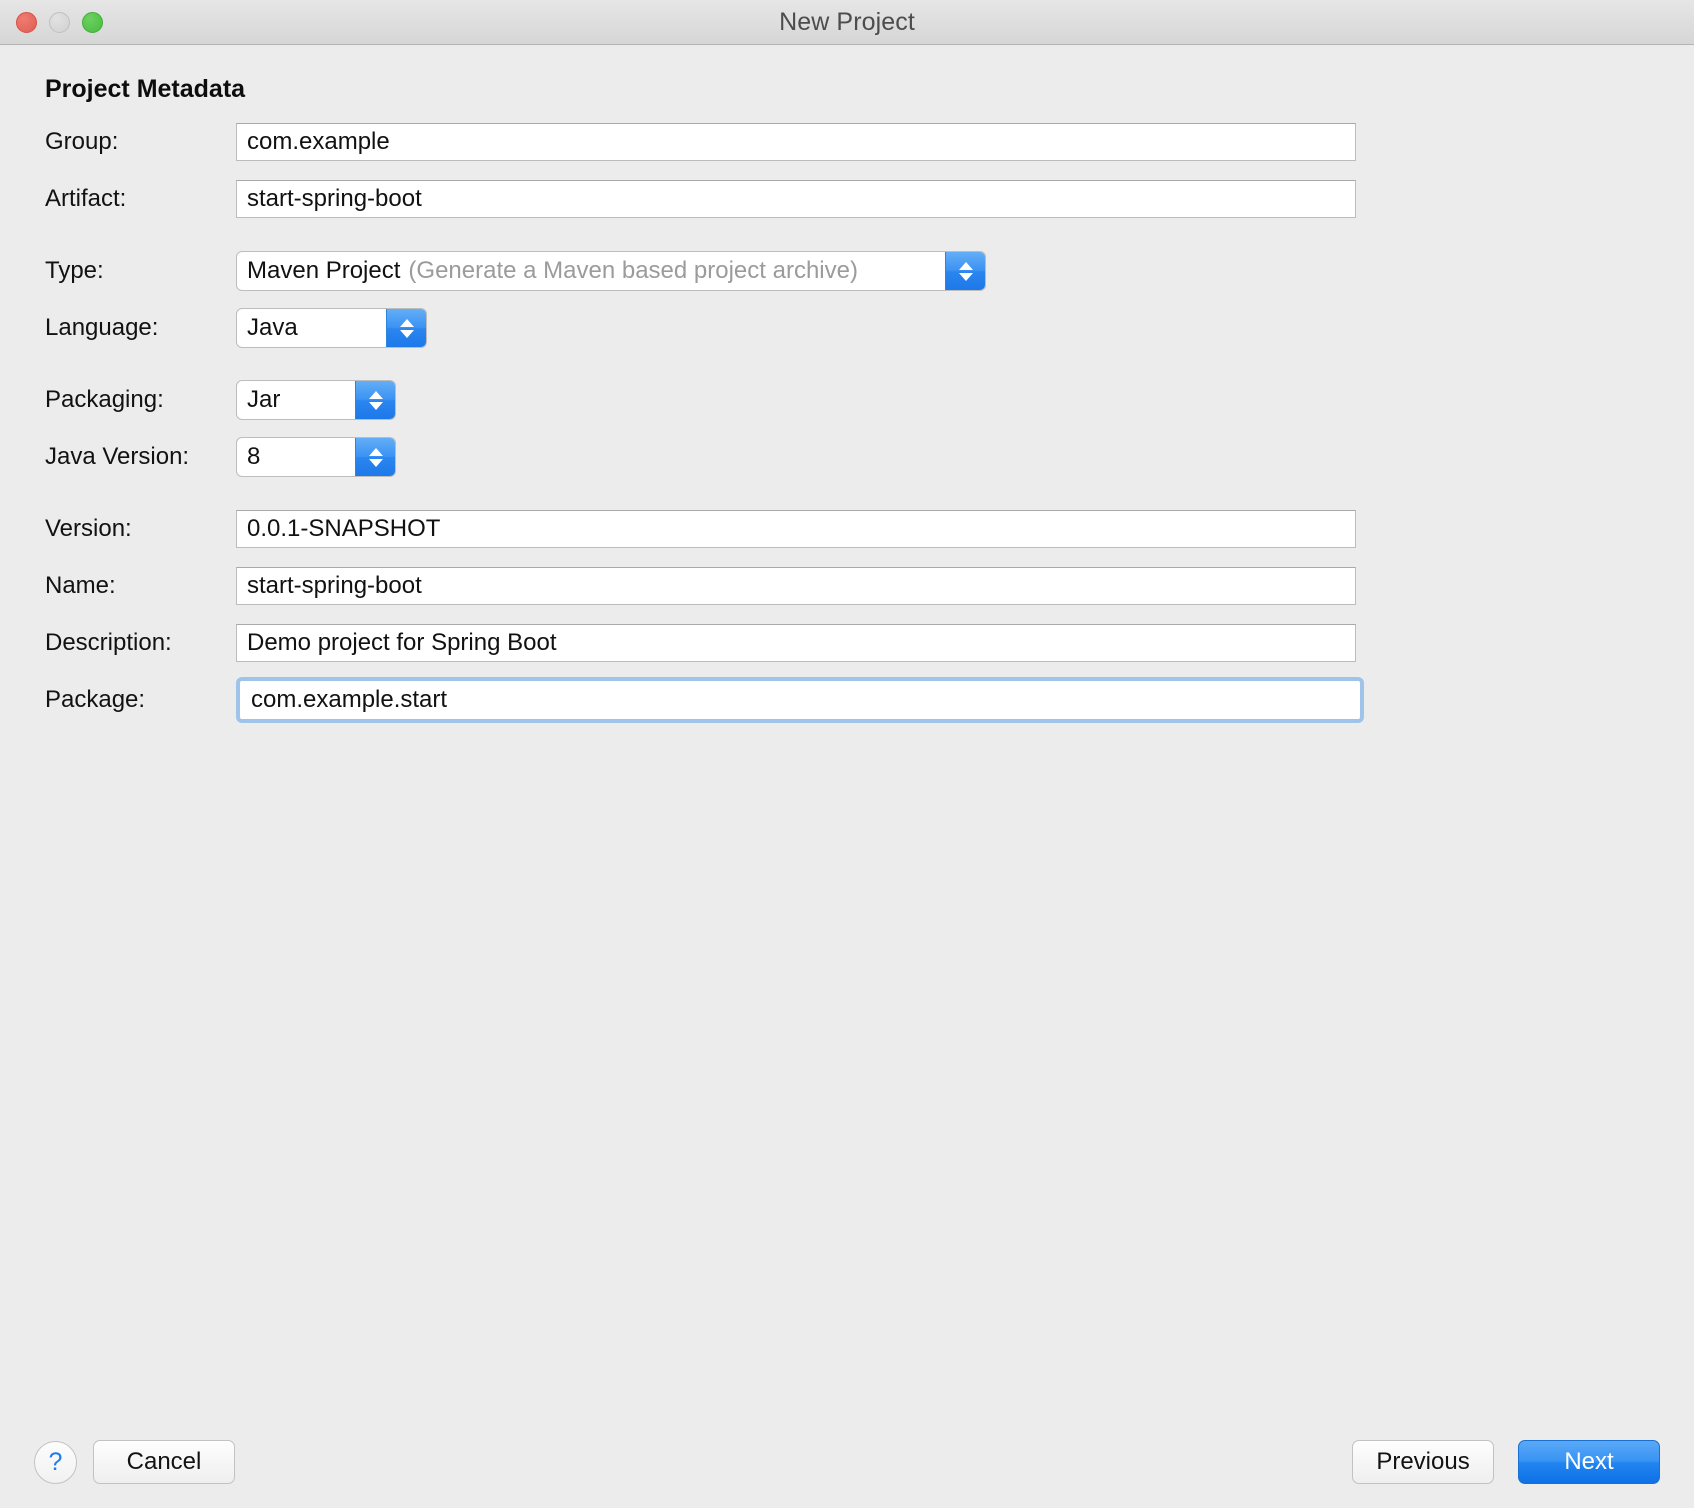  What do you see at coordinates (1589, 1462) in the screenshot?
I see `next-button: Next` at bounding box center [1589, 1462].